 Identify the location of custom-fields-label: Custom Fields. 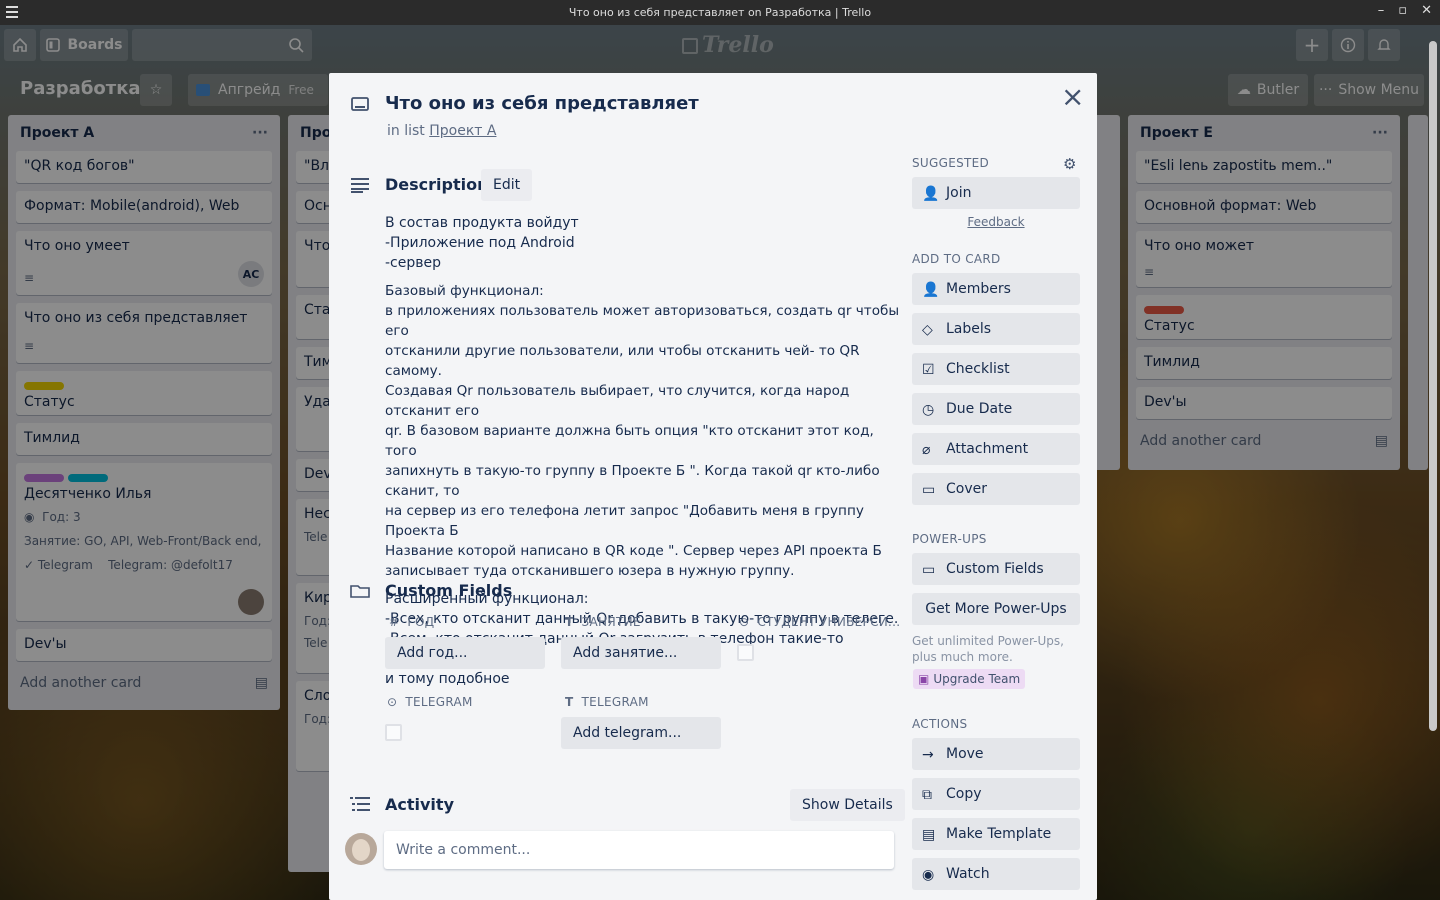
(995, 569).